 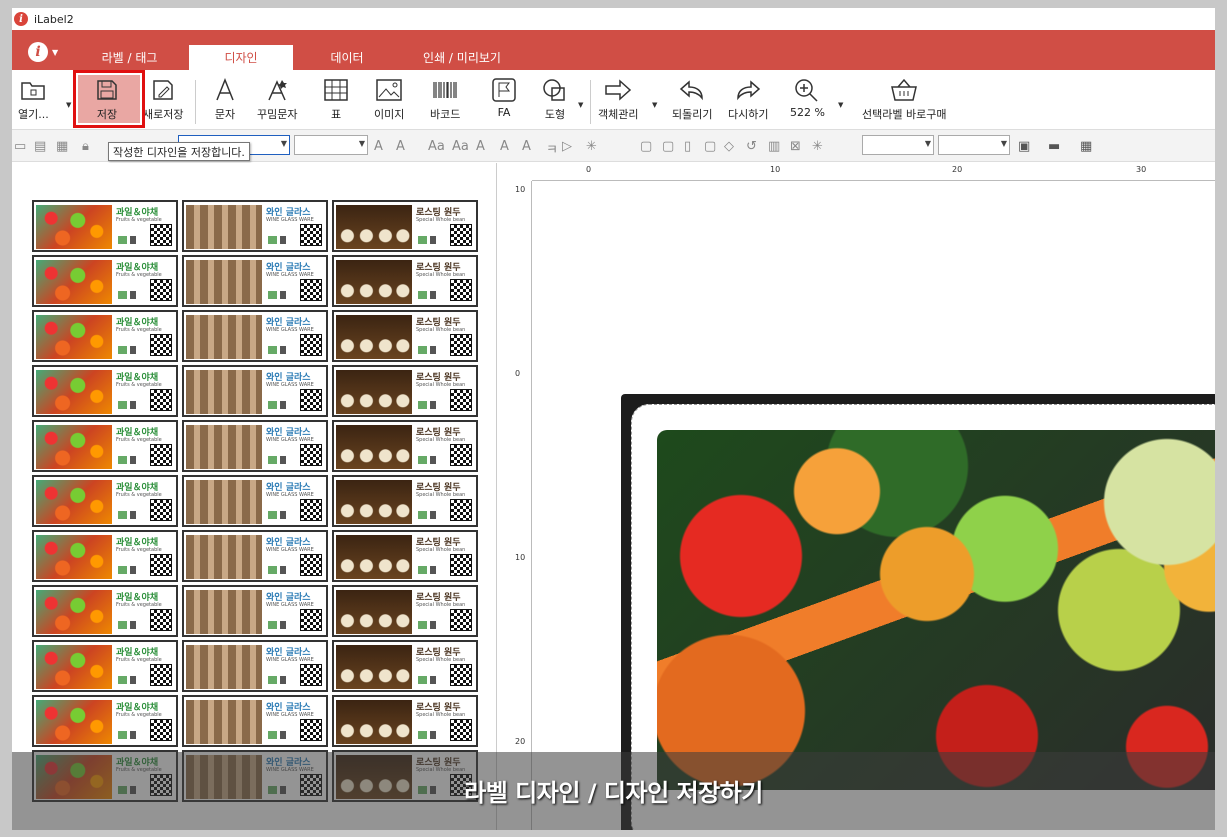 I want to click on text-label: 문자, so click(x=225, y=114).